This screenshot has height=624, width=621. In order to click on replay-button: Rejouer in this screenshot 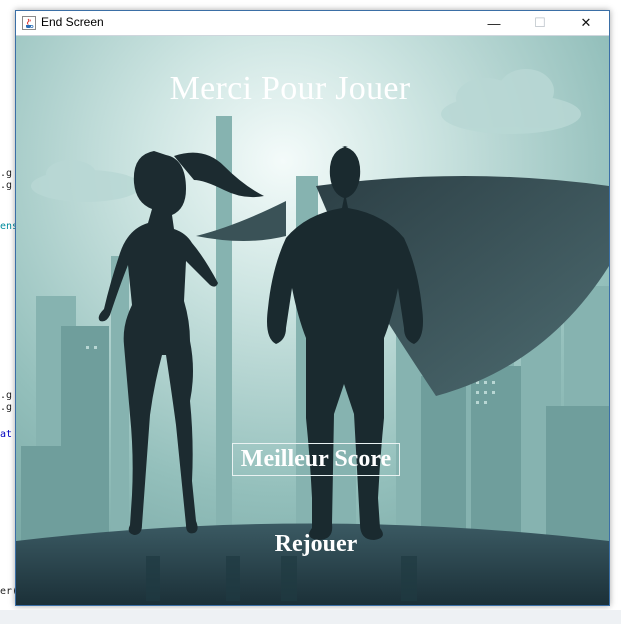, I will do `click(316, 544)`.